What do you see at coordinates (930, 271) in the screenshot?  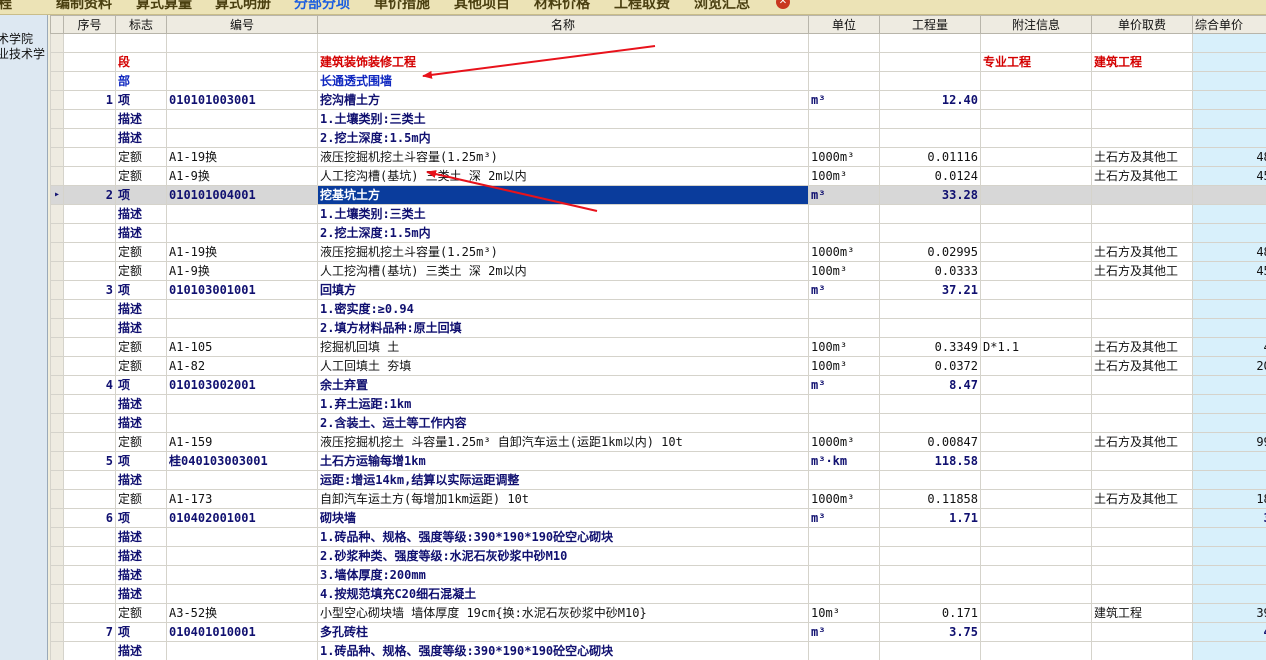 I see `cell-qty: 0.0333` at bounding box center [930, 271].